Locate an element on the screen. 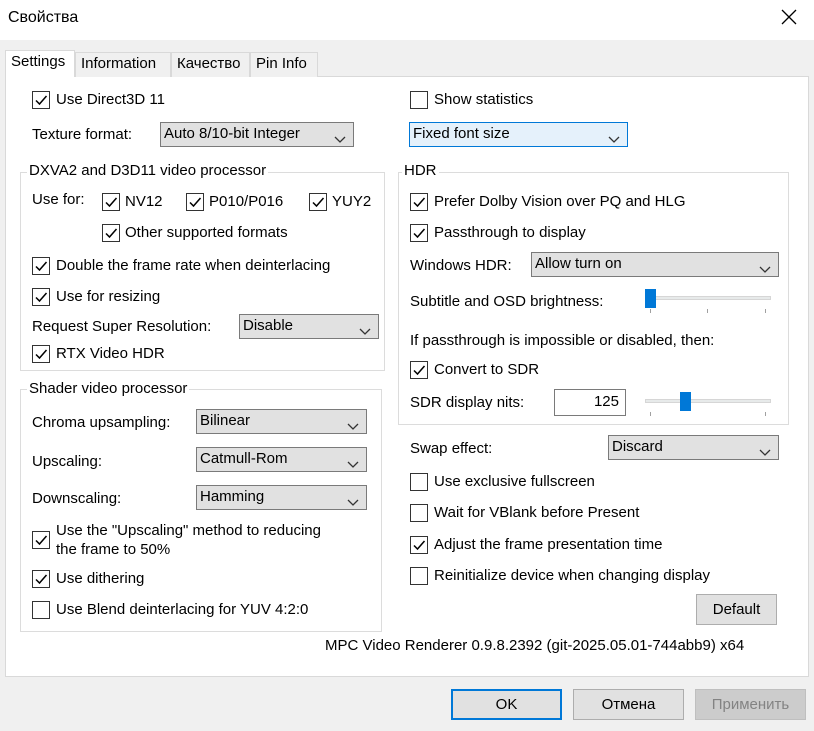 The image size is (814, 731). adjust-time-checkbox is located at coordinates (419, 545).